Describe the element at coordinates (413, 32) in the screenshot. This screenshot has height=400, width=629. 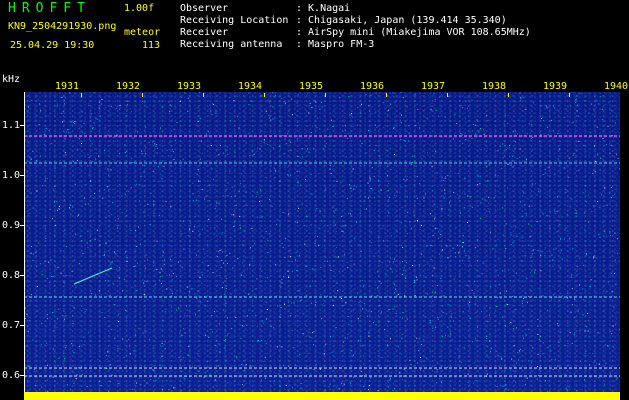
I see `receiver-value: : AirSpy mini (Miakejima VOR 108.65MHz)` at that location.